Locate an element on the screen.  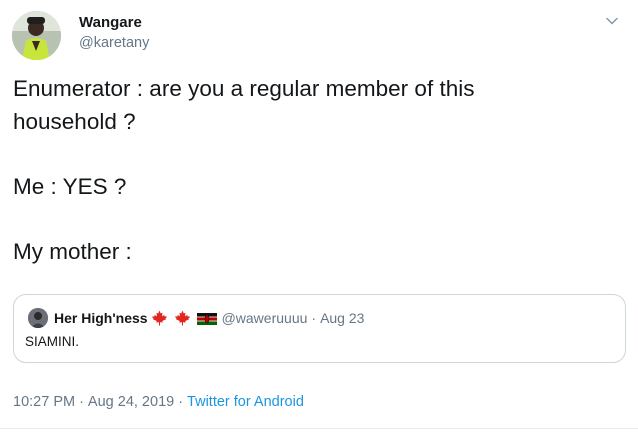
tweet-text-line: household ? is located at coordinates (74, 121).